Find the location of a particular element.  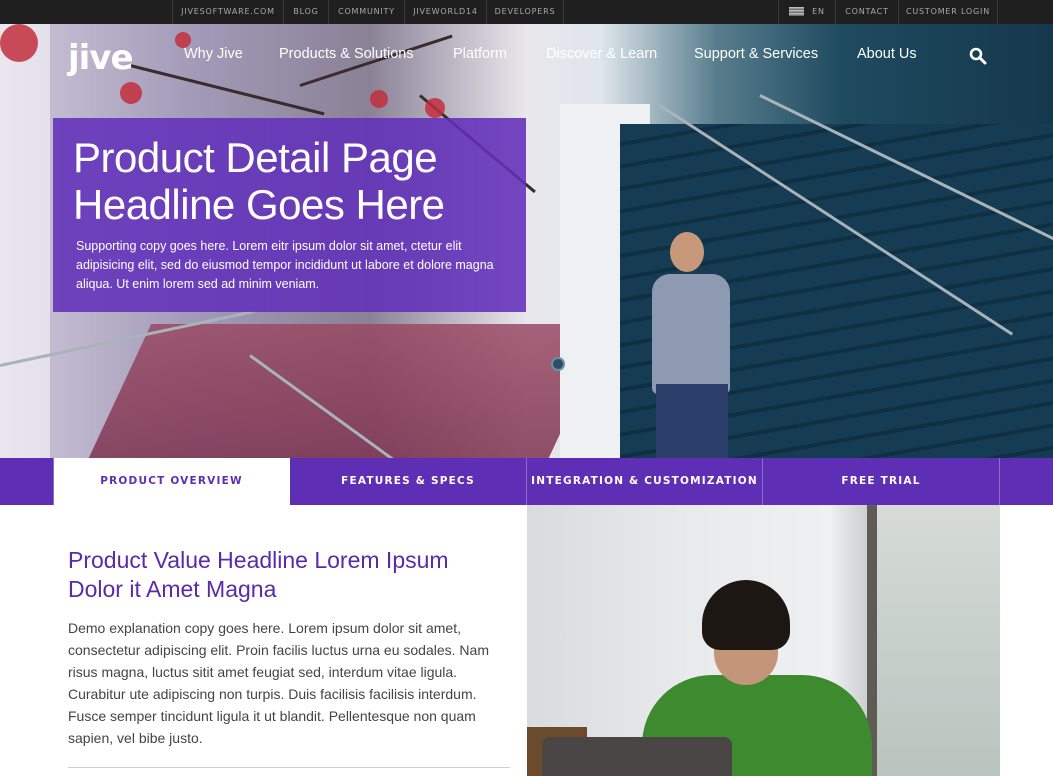

nav-platform: Platform is located at coordinates (480, 54).